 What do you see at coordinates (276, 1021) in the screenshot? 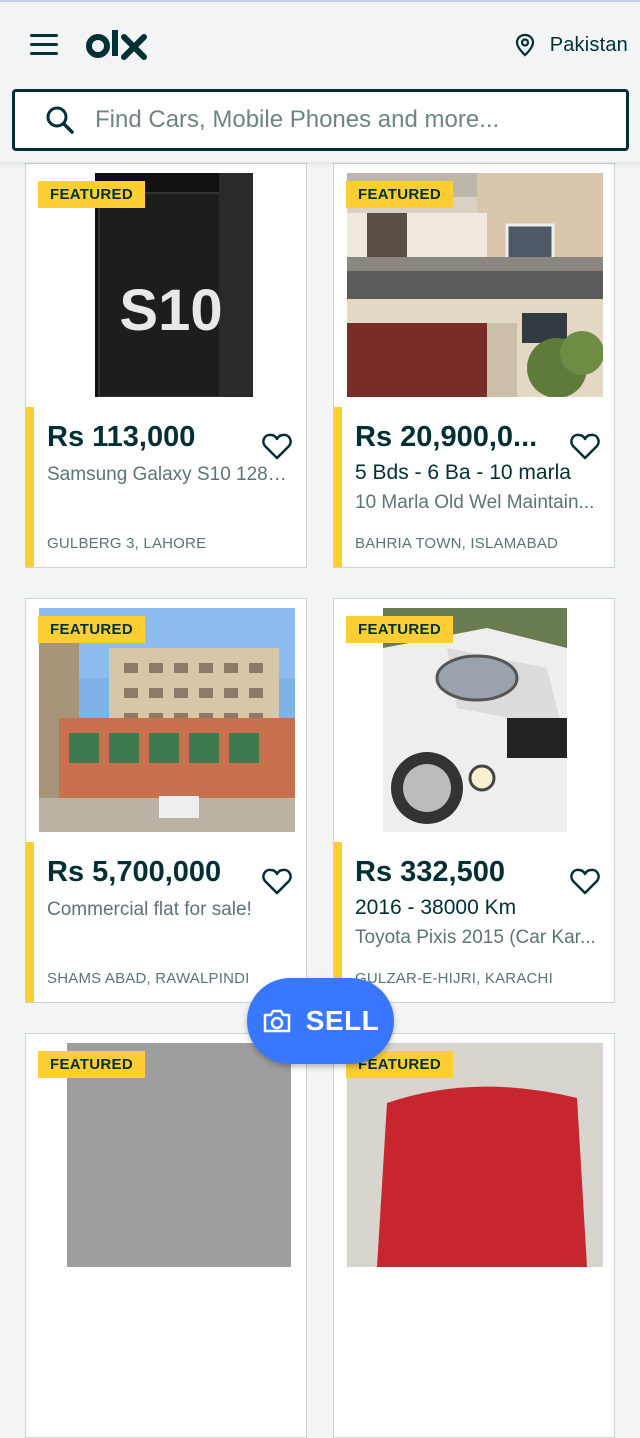
I see `camera-icon` at bounding box center [276, 1021].